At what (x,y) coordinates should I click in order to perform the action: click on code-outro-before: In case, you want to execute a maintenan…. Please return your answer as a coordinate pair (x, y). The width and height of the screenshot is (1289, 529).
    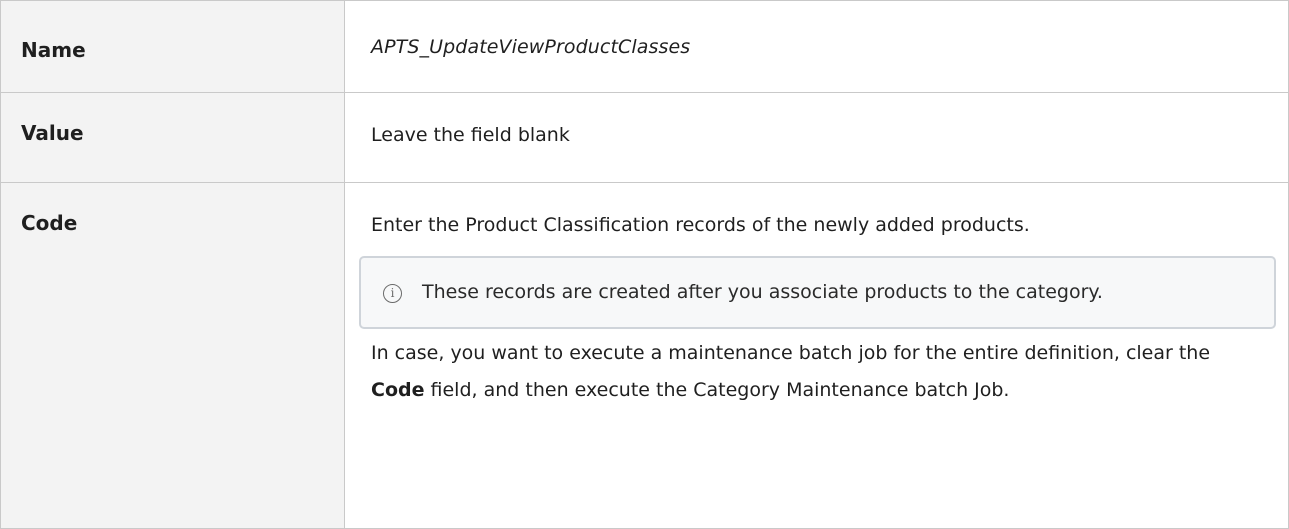
    Looking at the image, I should click on (791, 353).